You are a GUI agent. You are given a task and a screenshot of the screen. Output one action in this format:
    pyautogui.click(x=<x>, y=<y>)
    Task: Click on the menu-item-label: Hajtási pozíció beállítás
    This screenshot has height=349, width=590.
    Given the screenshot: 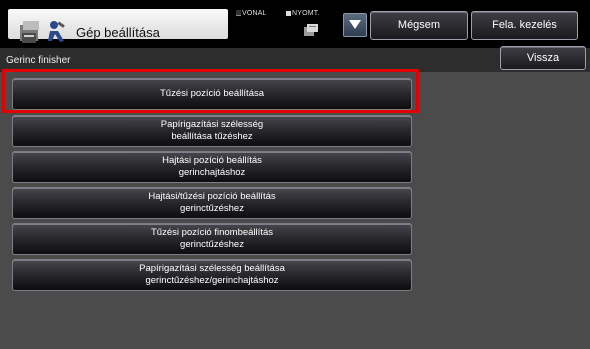 What is the action you would take?
    pyautogui.click(x=212, y=160)
    